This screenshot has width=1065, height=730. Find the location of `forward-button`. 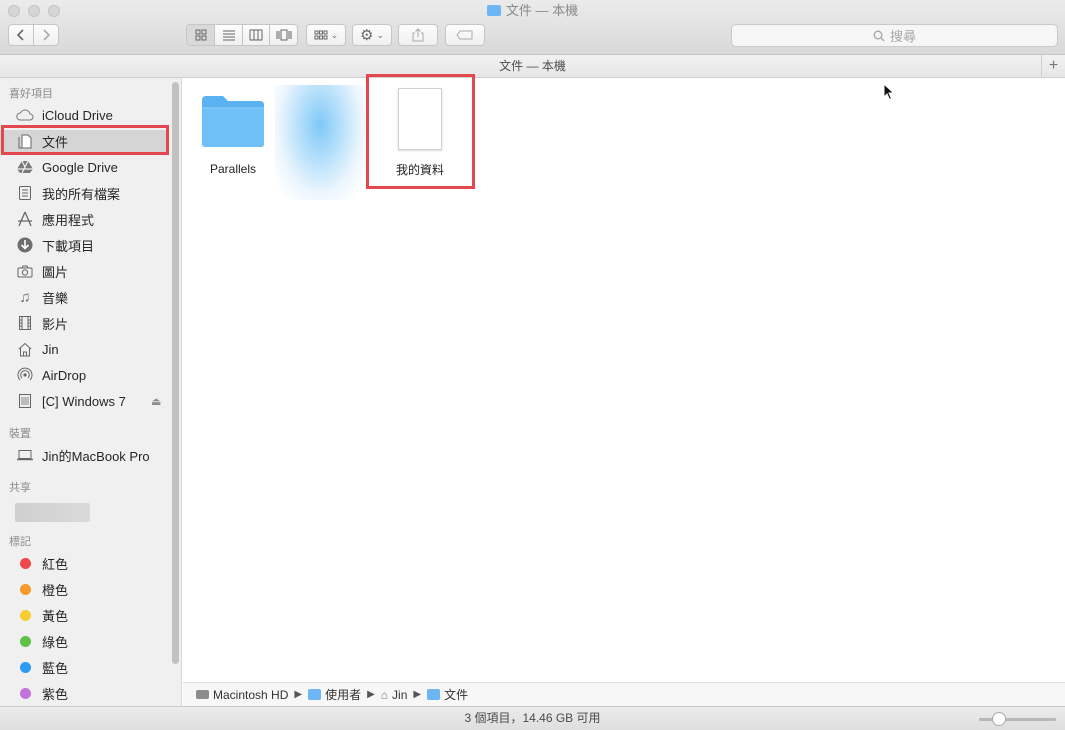

forward-button is located at coordinates (46, 35).